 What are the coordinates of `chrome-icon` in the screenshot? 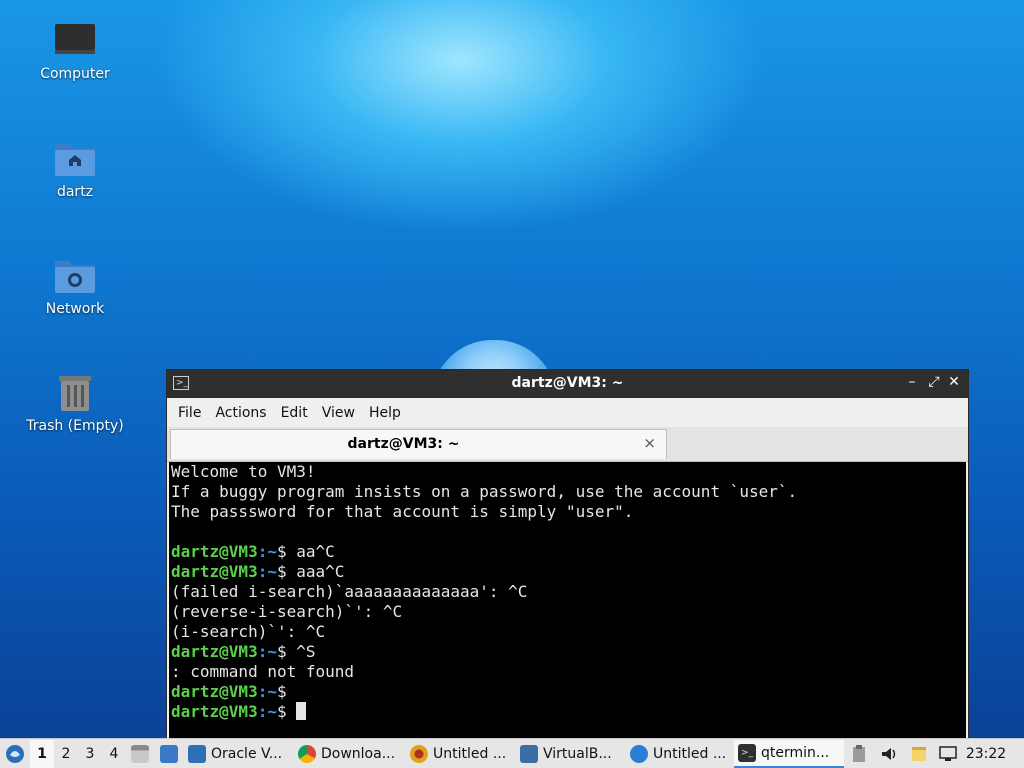 It's located at (307, 753).